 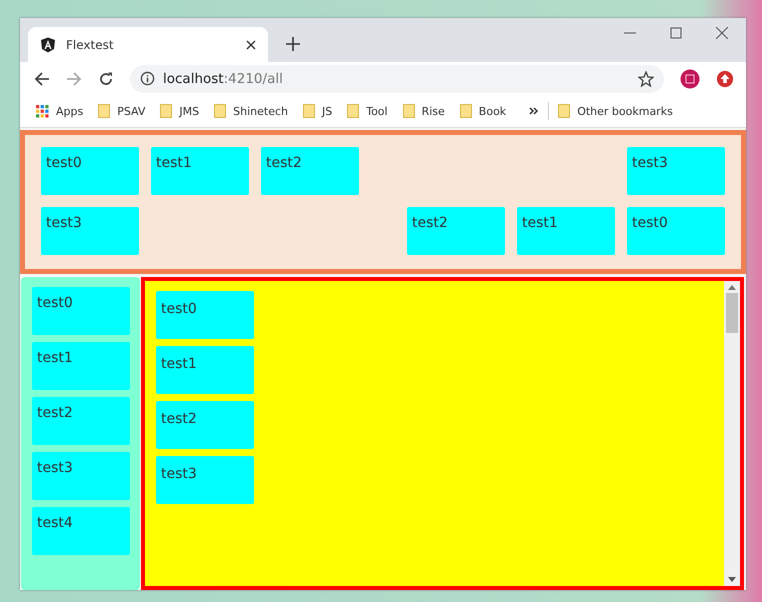 I want to click on bookmark: JMS, so click(x=180, y=111).